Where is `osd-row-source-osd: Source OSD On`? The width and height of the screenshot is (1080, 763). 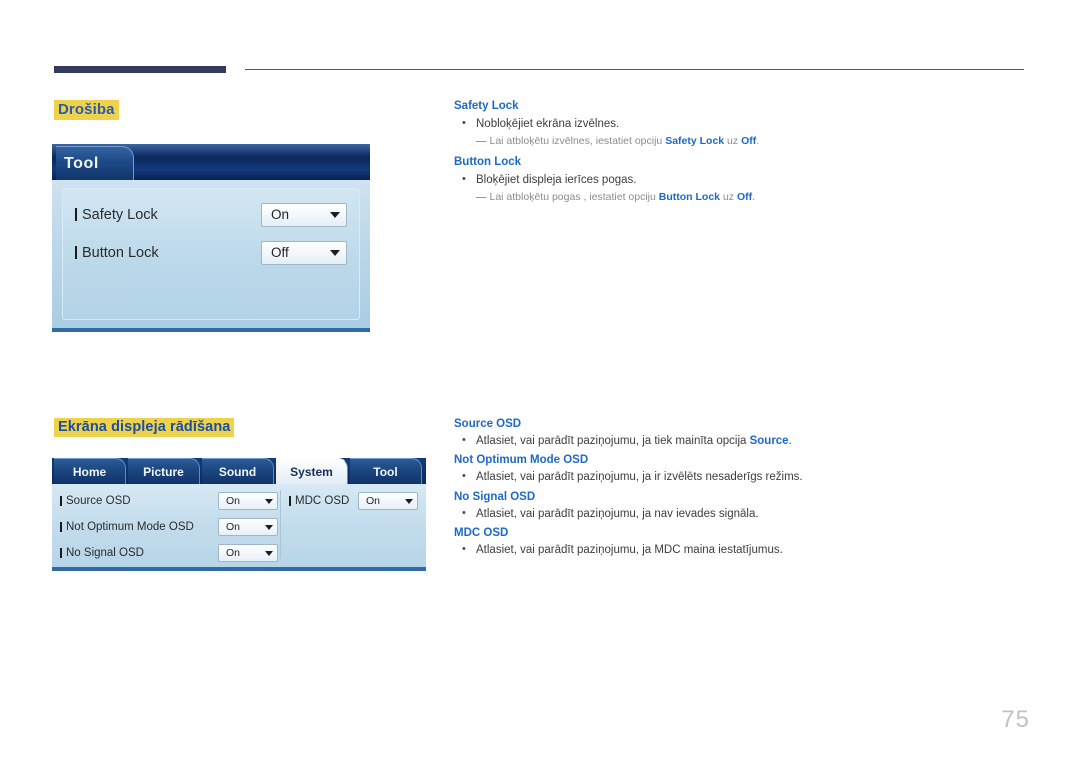 osd-row-source-osd: Source OSD On is located at coordinates (169, 501).